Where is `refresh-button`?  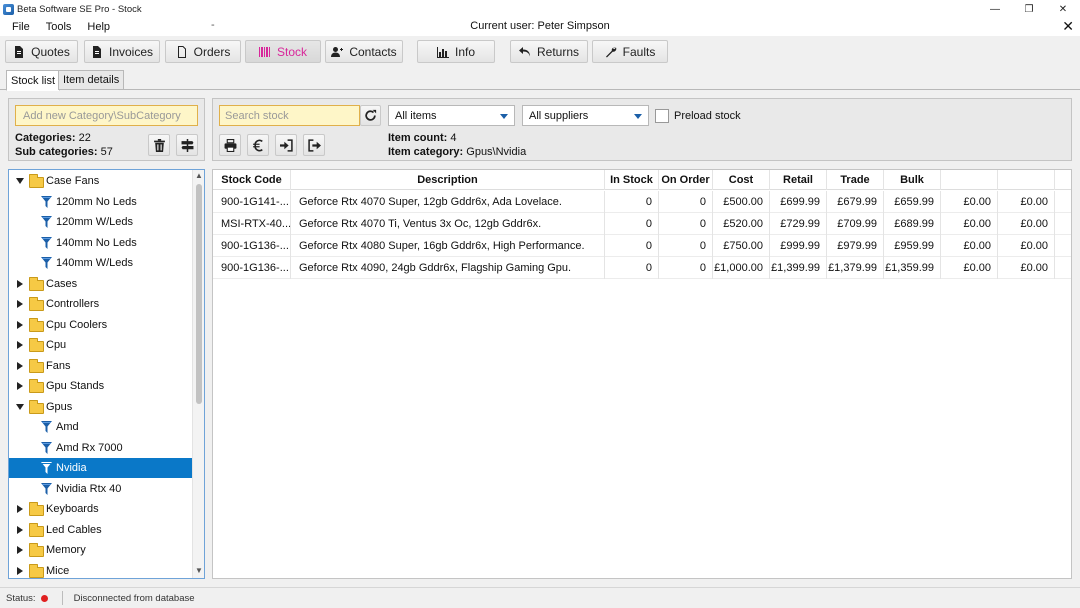
refresh-button is located at coordinates (370, 115).